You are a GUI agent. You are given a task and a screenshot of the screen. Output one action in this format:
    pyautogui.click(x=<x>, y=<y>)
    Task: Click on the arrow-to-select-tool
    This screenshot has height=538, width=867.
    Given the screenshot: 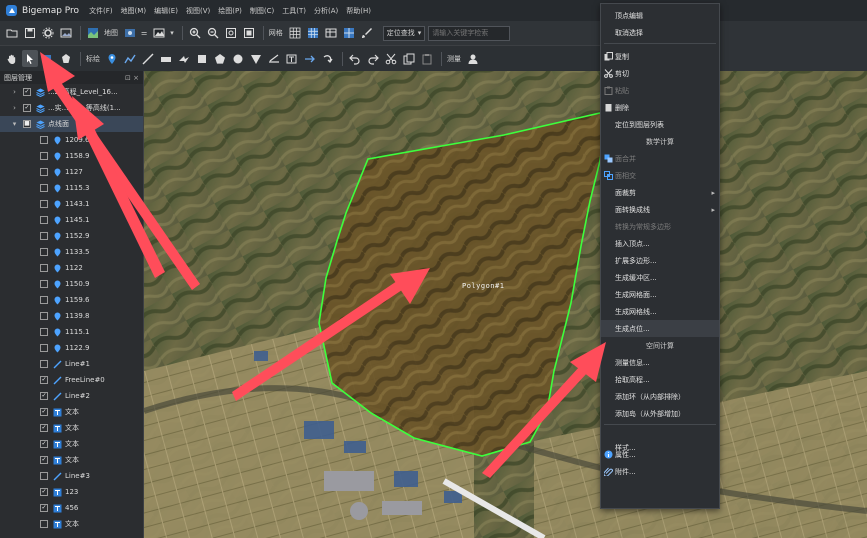 What is the action you would take?
    pyautogui.click(x=120, y=171)
    